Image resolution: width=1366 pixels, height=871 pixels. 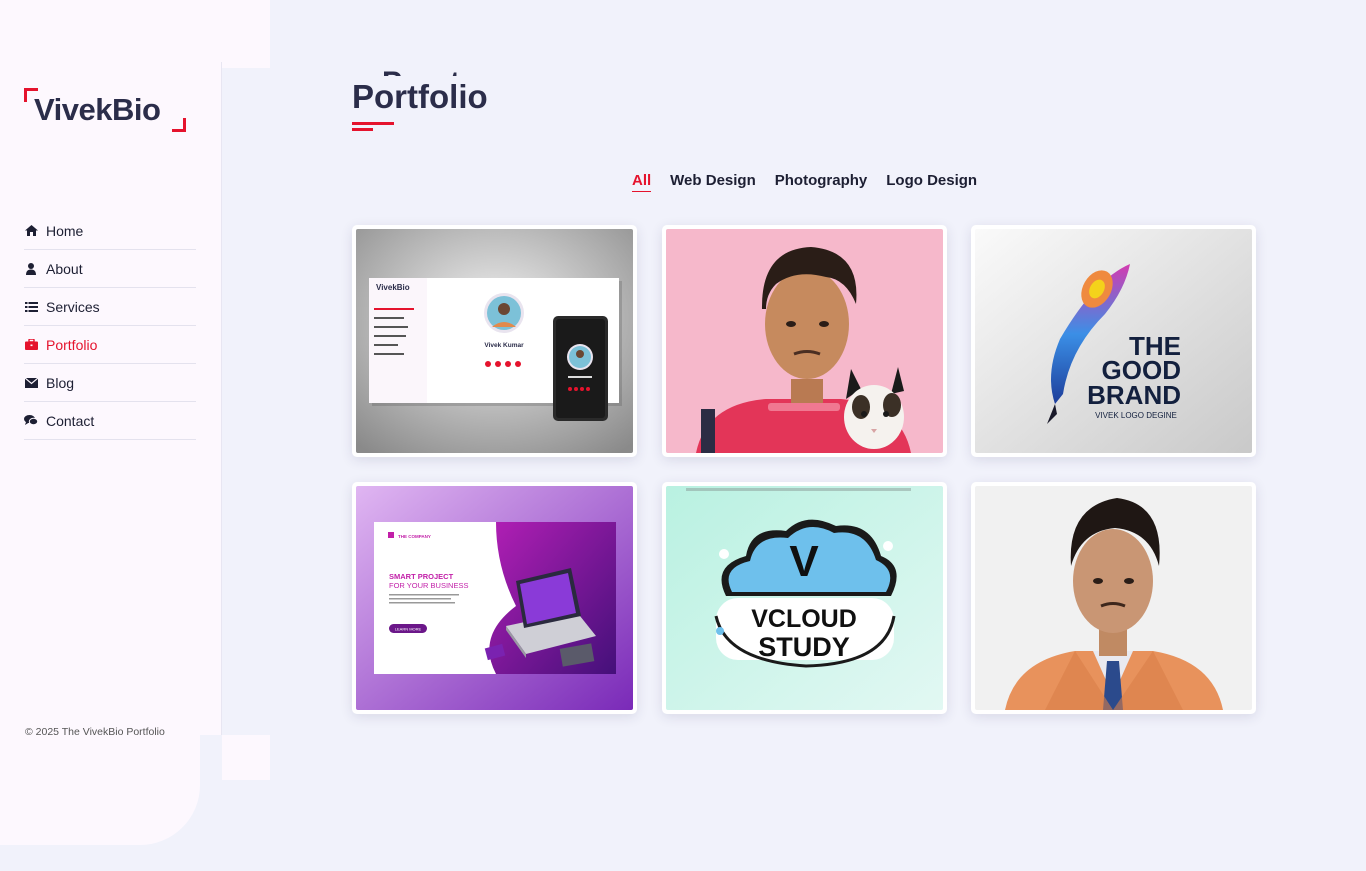 I want to click on sidebar-background-bottom, so click(x=100, y=790).